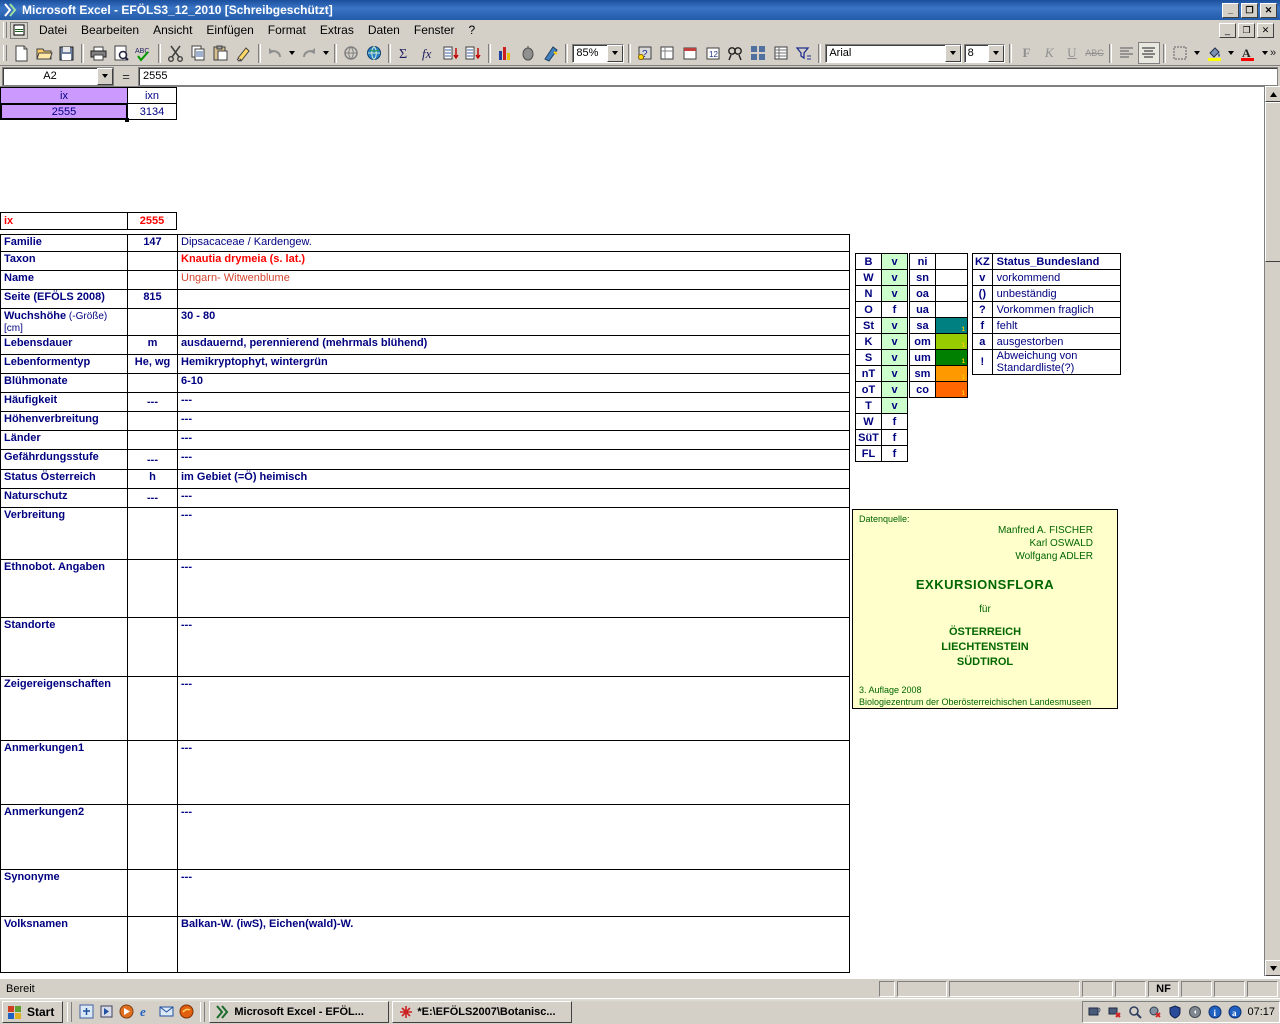  Describe the element at coordinates (64, 421) in the screenshot. I see `row-label-cell: Höhenverbreitung` at that location.